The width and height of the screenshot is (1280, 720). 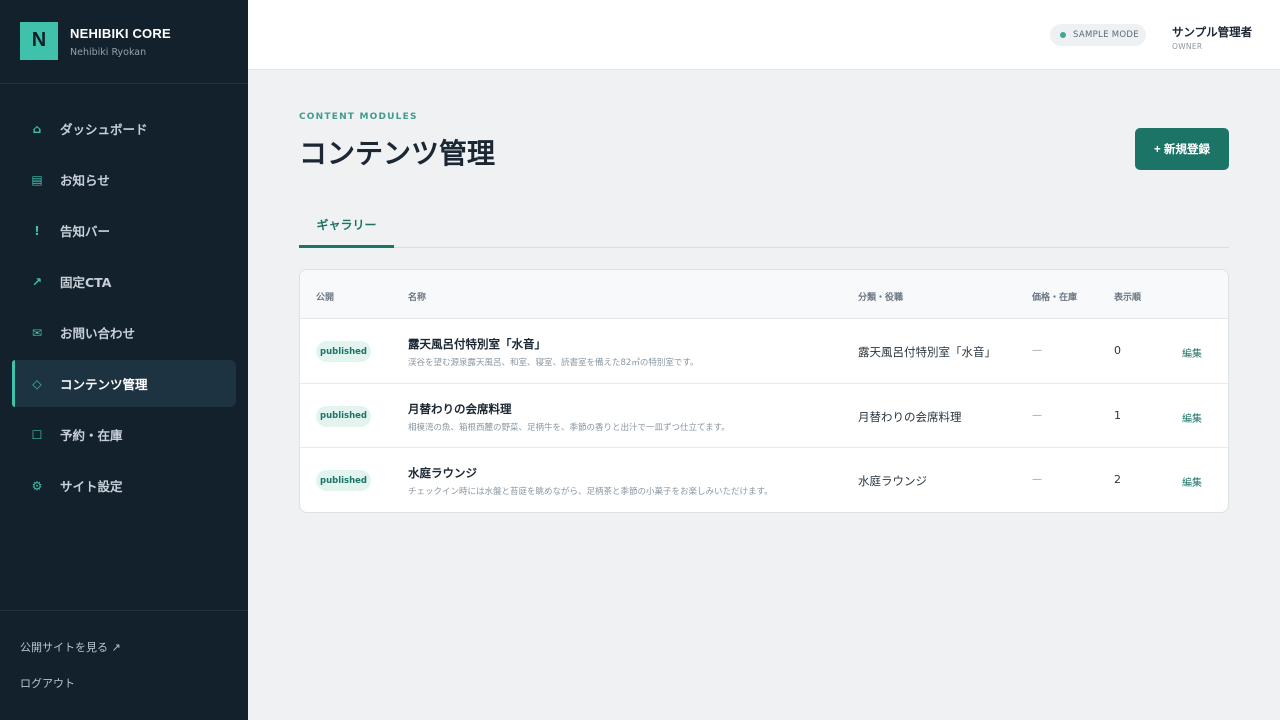 I want to click on column-header-order: 表示順, so click(x=1128, y=298).